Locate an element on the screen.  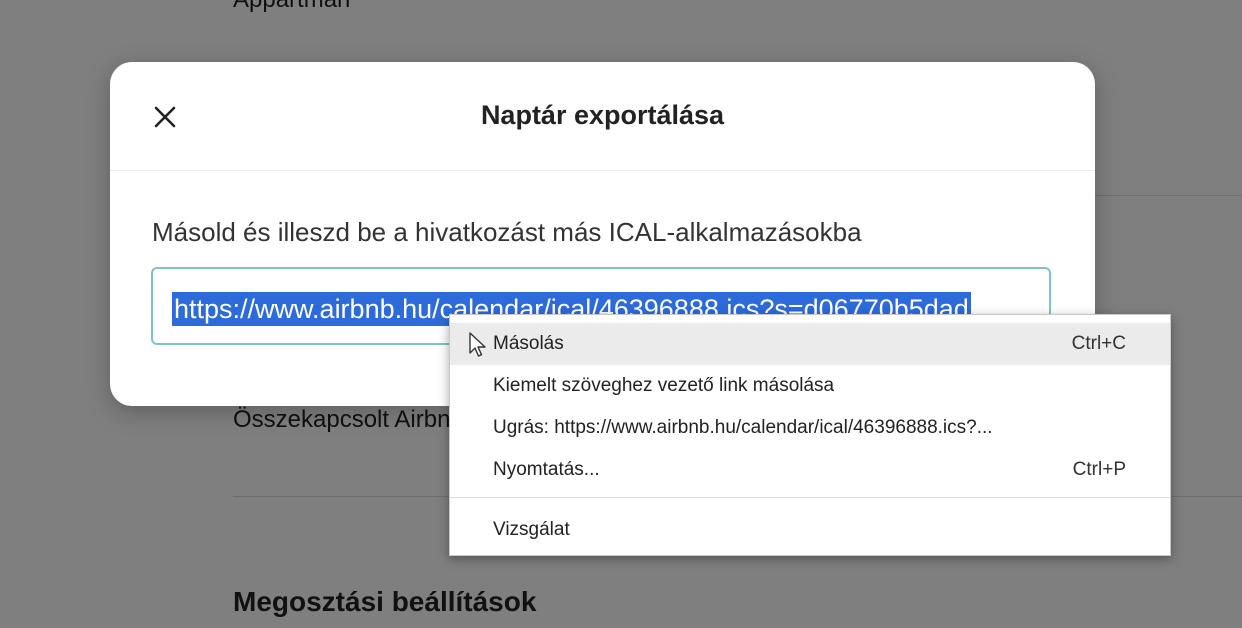
menu-item-inspect: Vizsgálat is located at coordinates (810, 530).